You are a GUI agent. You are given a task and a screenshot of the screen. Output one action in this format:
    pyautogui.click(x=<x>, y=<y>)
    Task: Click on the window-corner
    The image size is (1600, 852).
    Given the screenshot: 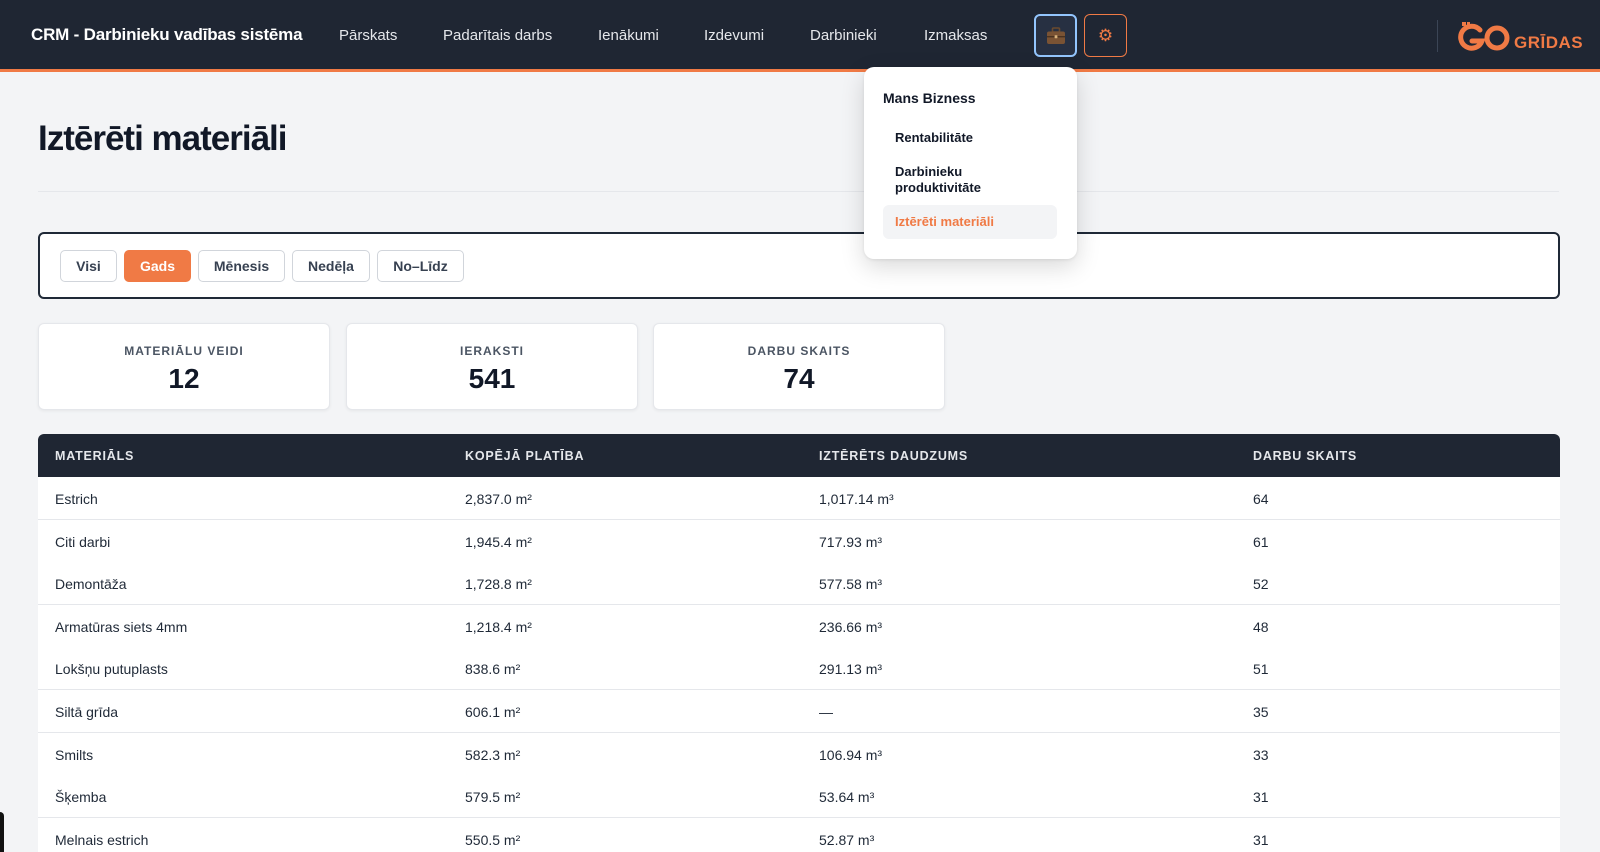 What is the action you would take?
    pyautogui.click(x=2, y=832)
    